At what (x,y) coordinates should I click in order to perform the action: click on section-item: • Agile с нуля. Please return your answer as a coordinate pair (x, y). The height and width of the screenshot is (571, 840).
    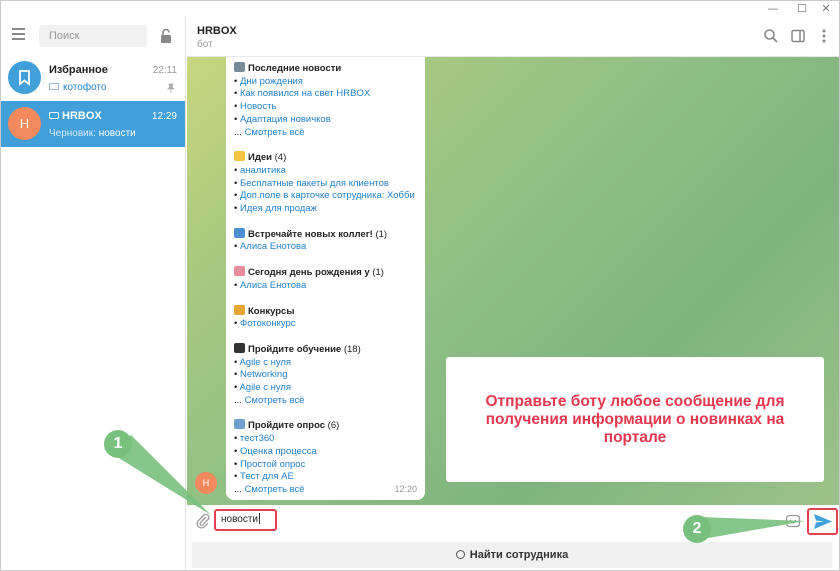
    Looking at the image, I should click on (263, 362).